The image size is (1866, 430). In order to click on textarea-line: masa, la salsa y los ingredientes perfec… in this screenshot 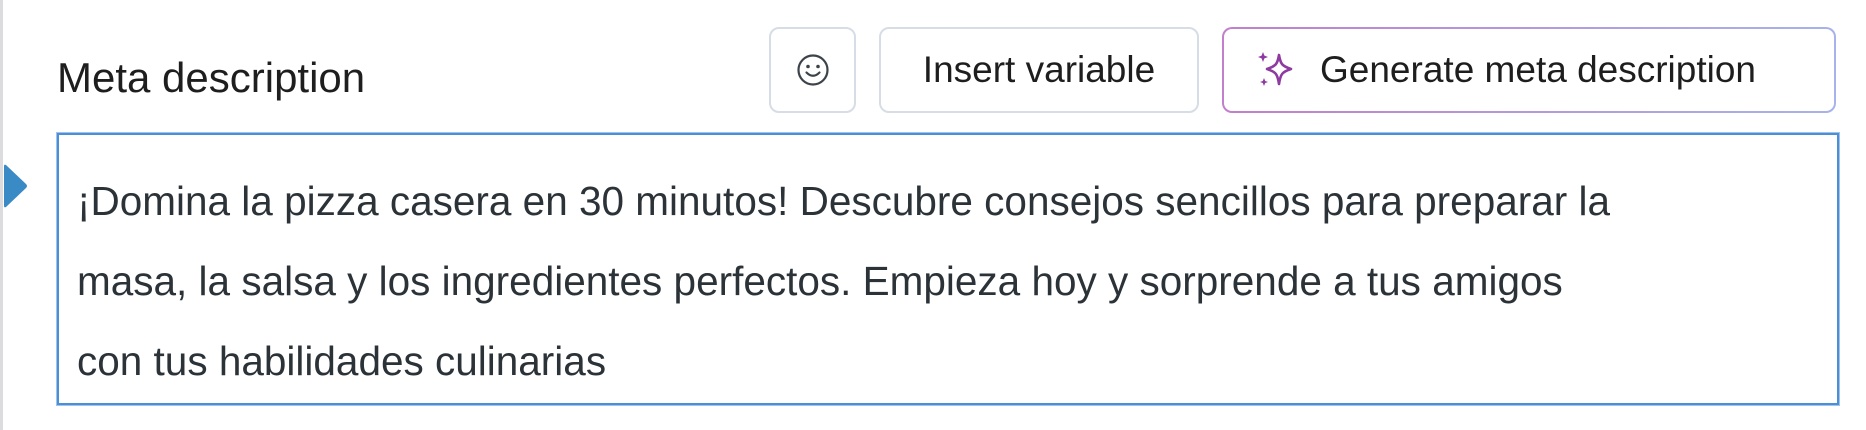, I will do `click(820, 281)`.